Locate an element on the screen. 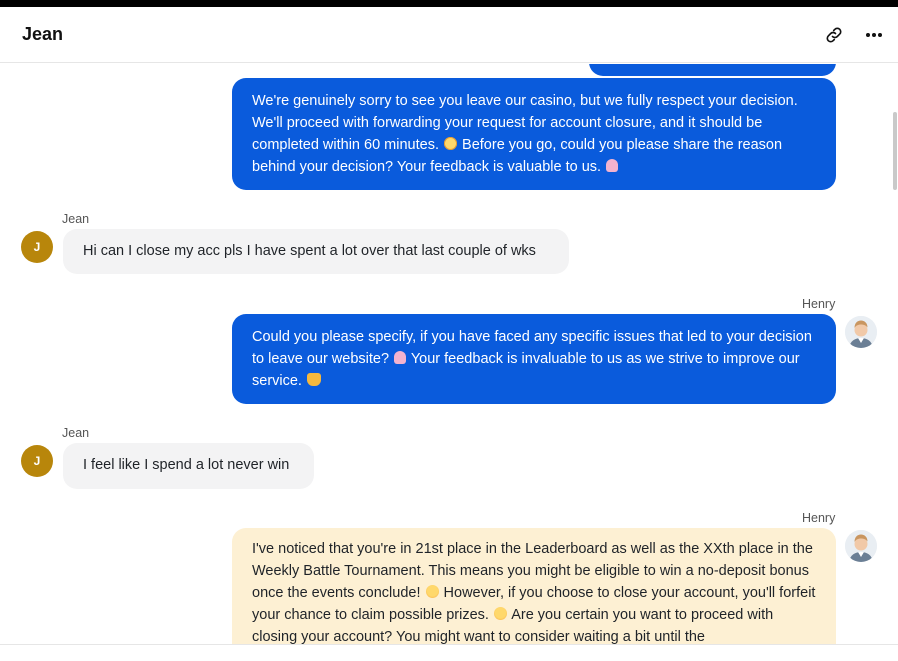 The width and height of the screenshot is (898, 661). window-top-strip is located at coordinates (449, 3).